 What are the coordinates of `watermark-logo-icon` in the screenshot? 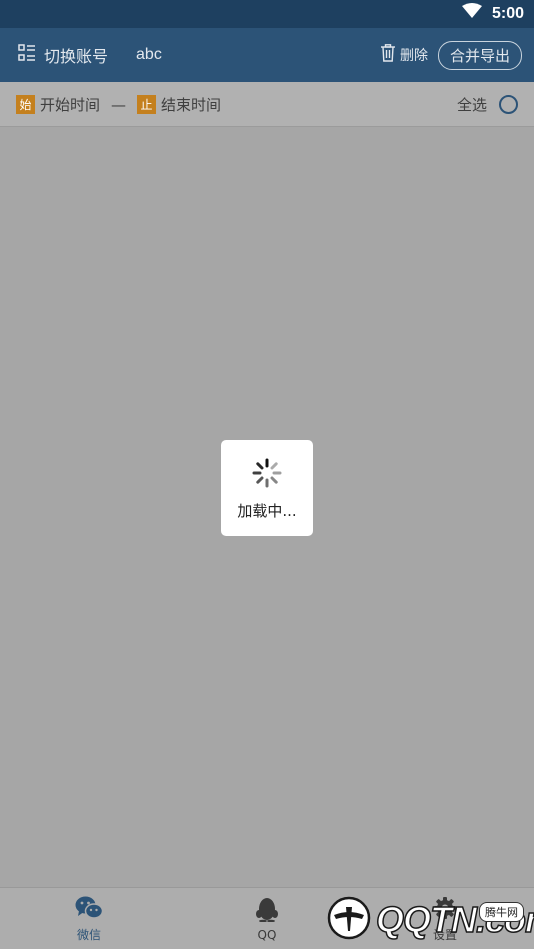 It's located at (349, 920).